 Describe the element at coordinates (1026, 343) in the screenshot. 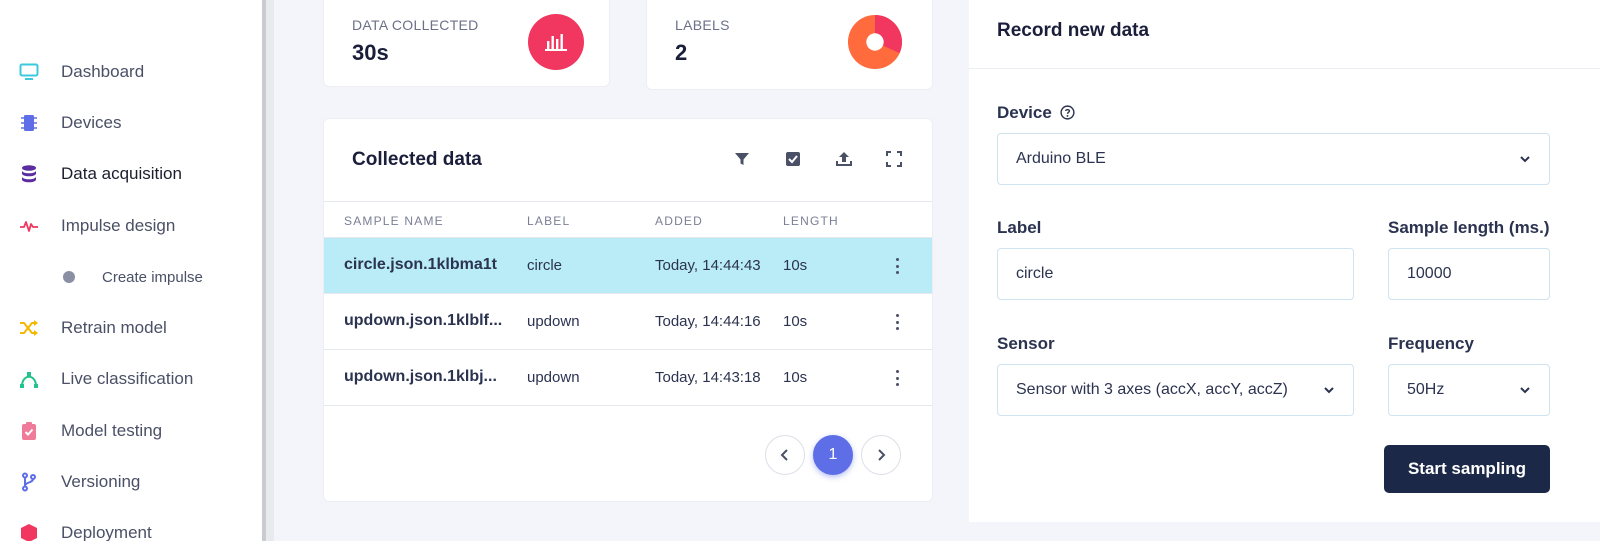

I see `sensor-field-label: Sensor` at that location.